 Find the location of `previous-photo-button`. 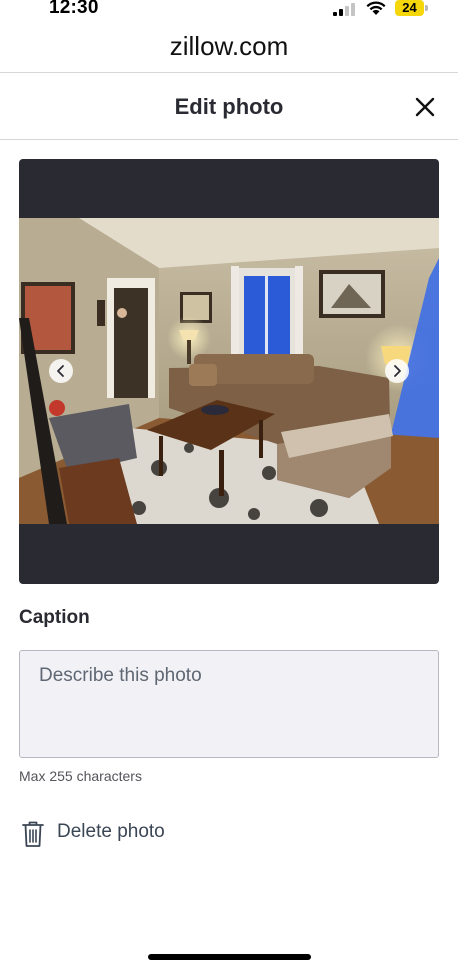

previous-photo-button is located at coordinates (61, 371).